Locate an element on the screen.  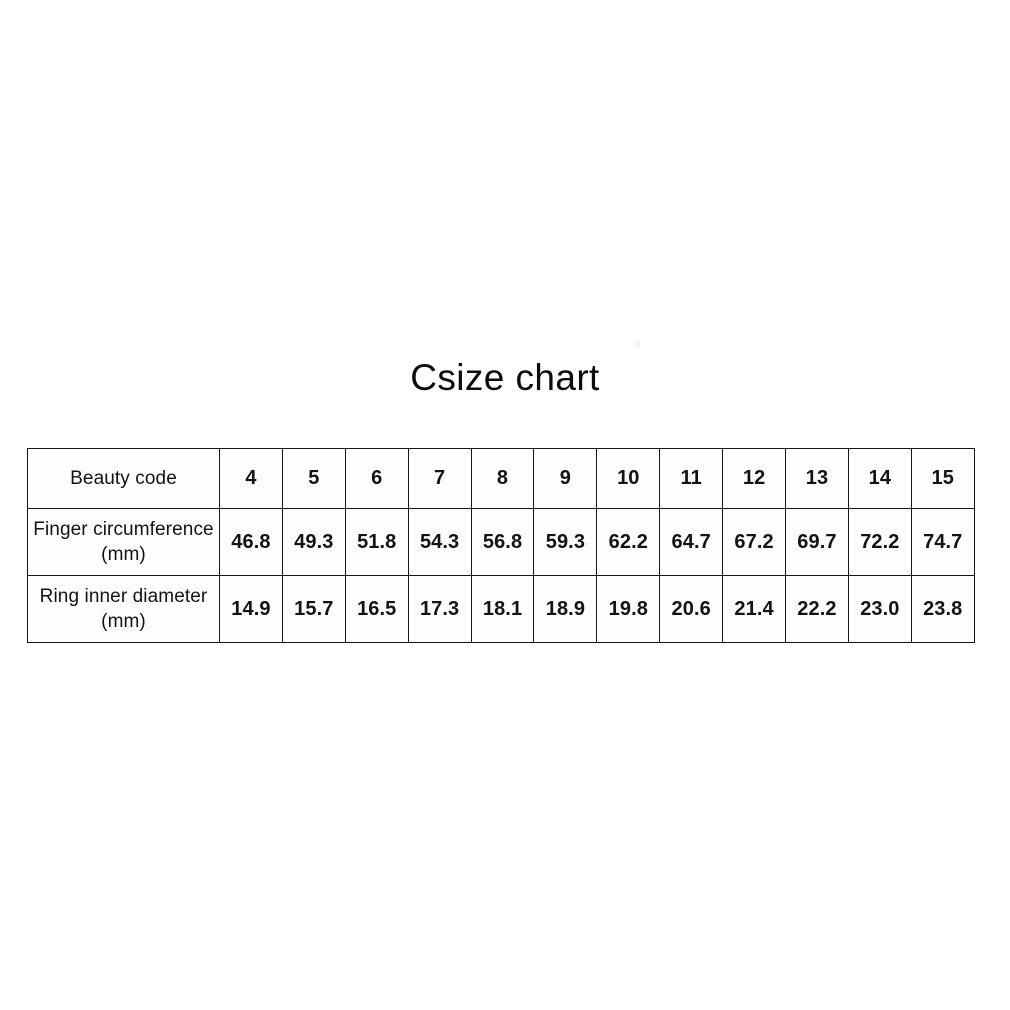
table-cell: 15 is located at coordinates (942, 478).